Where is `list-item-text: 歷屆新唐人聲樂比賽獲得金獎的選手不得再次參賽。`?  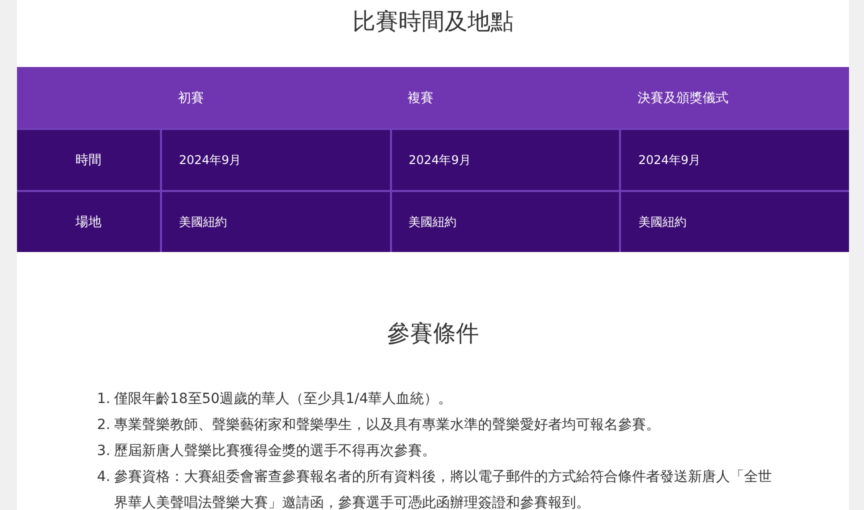
list-item-text: 歷屆新唐人聲樂比賽獲得金獎的選手不得再次參賽。 is located at coordinates (275, 451).